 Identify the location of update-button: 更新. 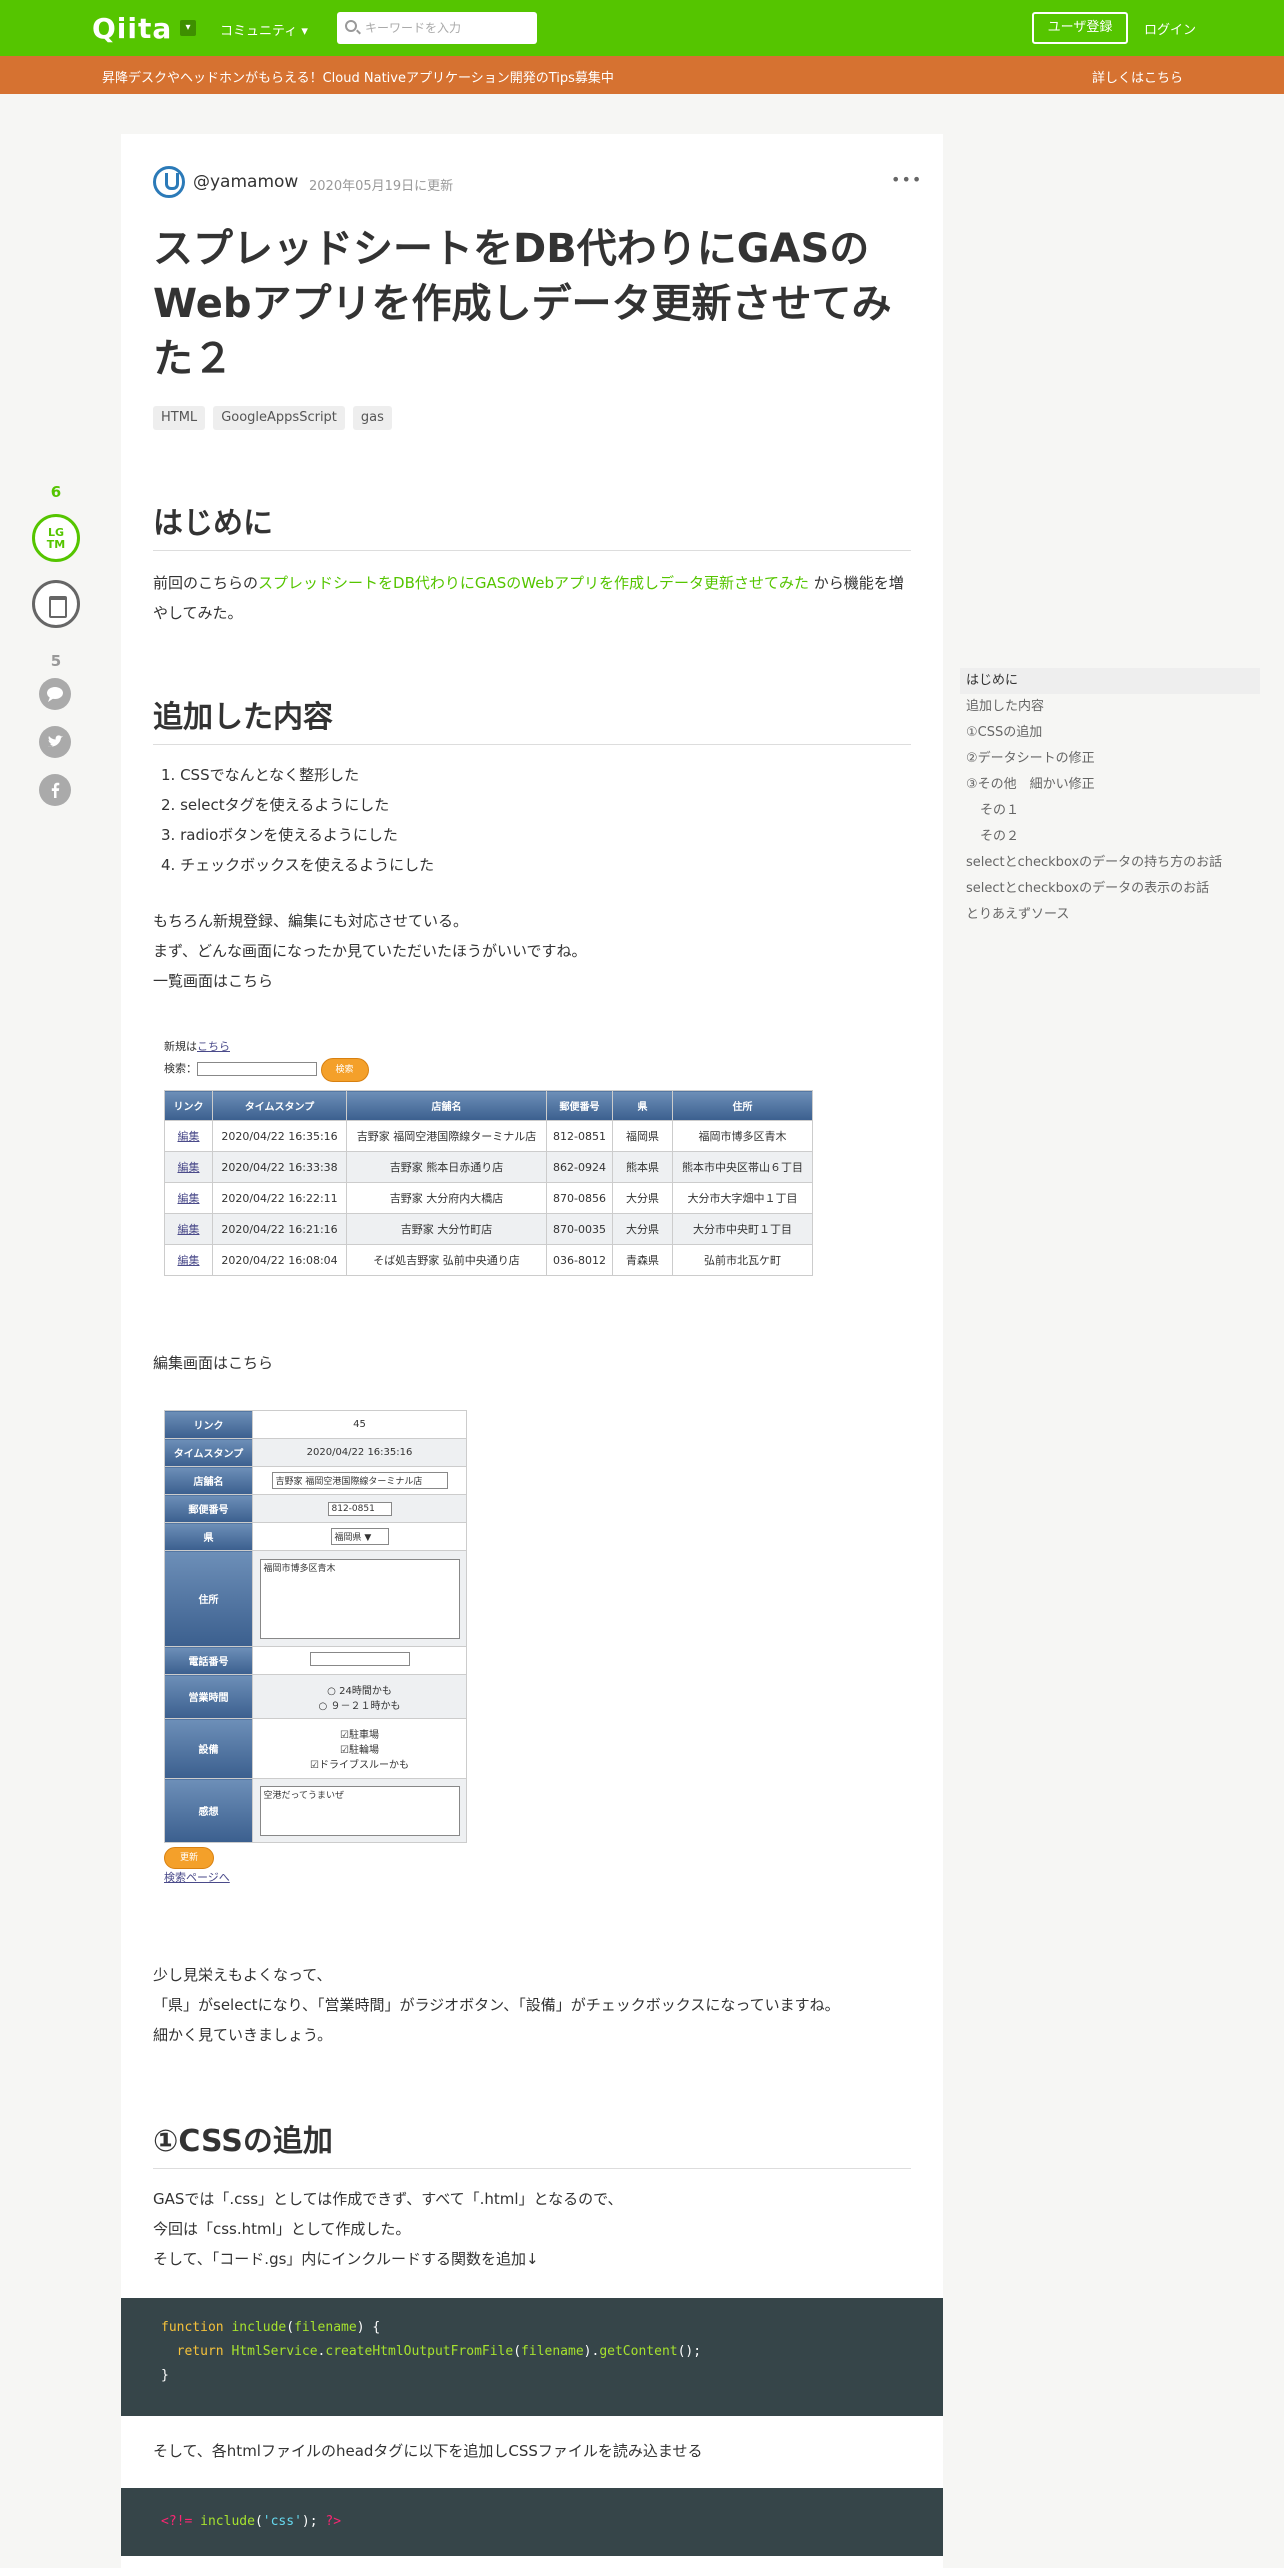
(189, 1858).